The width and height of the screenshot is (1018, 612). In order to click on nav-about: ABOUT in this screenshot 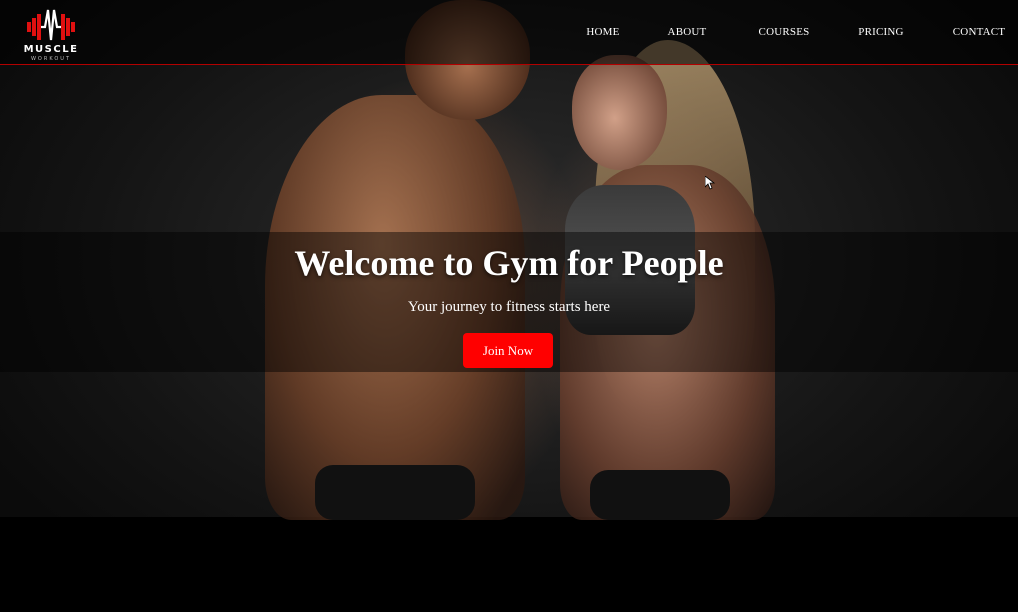, I will do `click(687, 32)`.